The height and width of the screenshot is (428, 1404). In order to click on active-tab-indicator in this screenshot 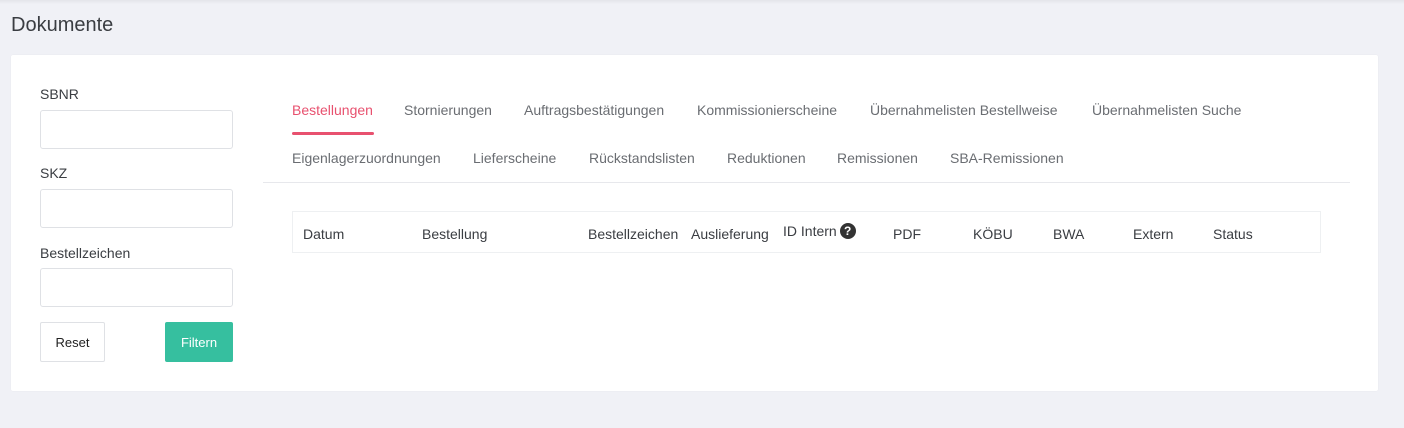, I will do `click(333, 133)`.